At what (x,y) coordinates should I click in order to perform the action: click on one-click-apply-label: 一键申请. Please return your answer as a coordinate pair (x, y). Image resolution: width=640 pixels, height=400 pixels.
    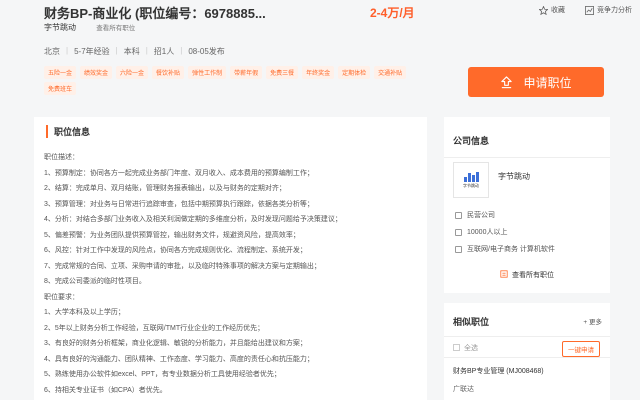
    Looking at the image, I should click on (581, 350).